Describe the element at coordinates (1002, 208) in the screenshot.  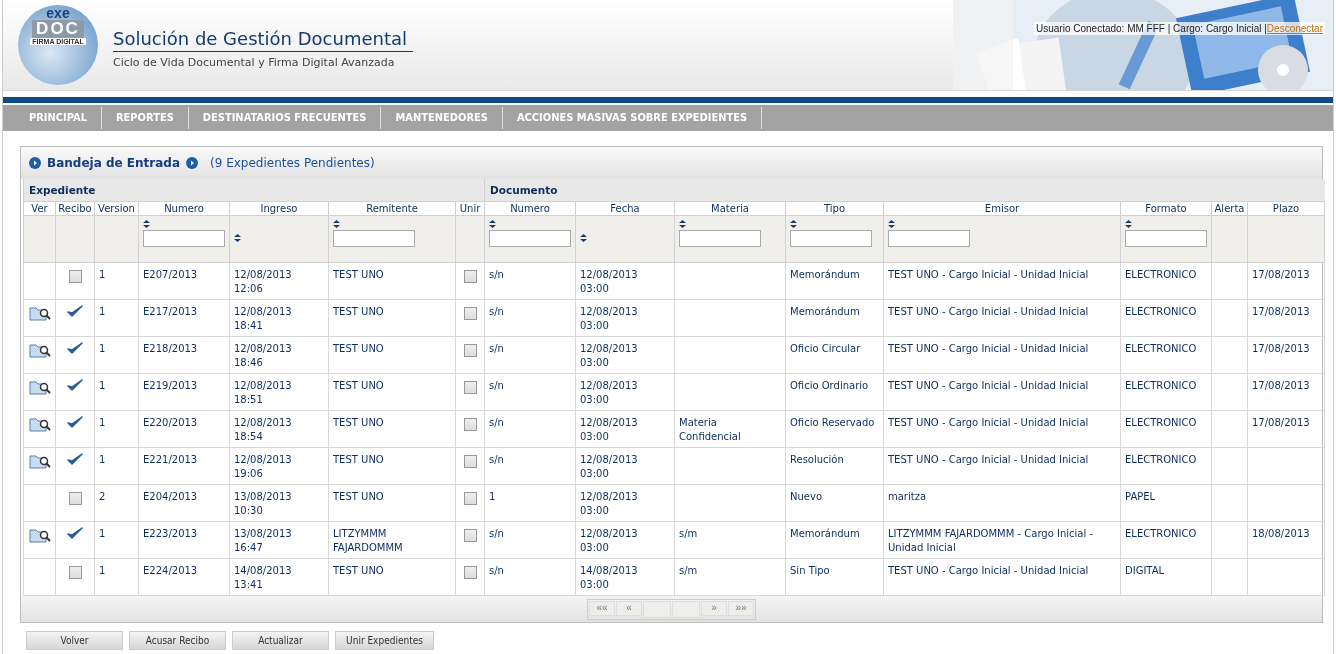
I see `column-header: Emisor` at that location.